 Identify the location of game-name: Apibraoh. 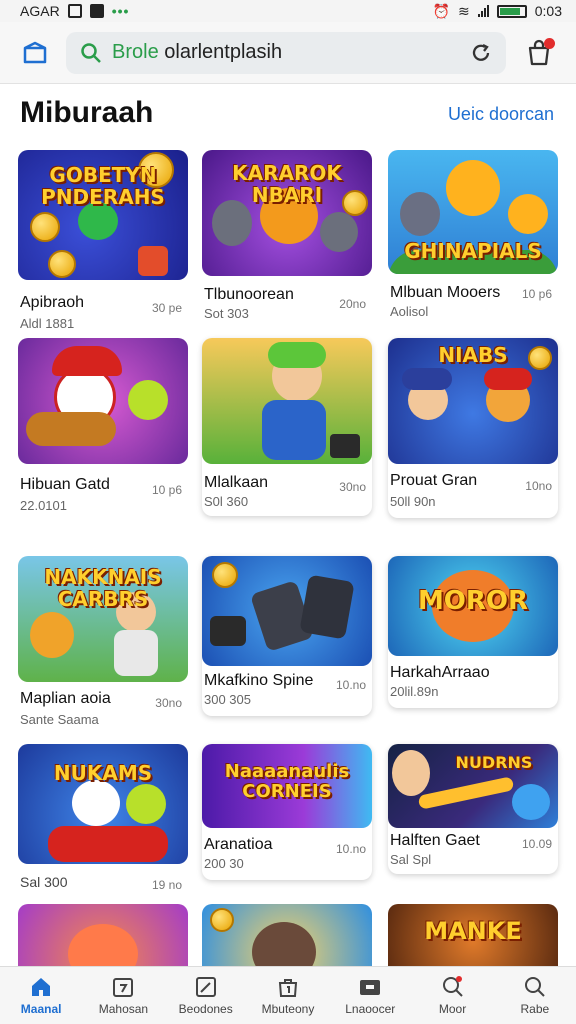
(52, 302).